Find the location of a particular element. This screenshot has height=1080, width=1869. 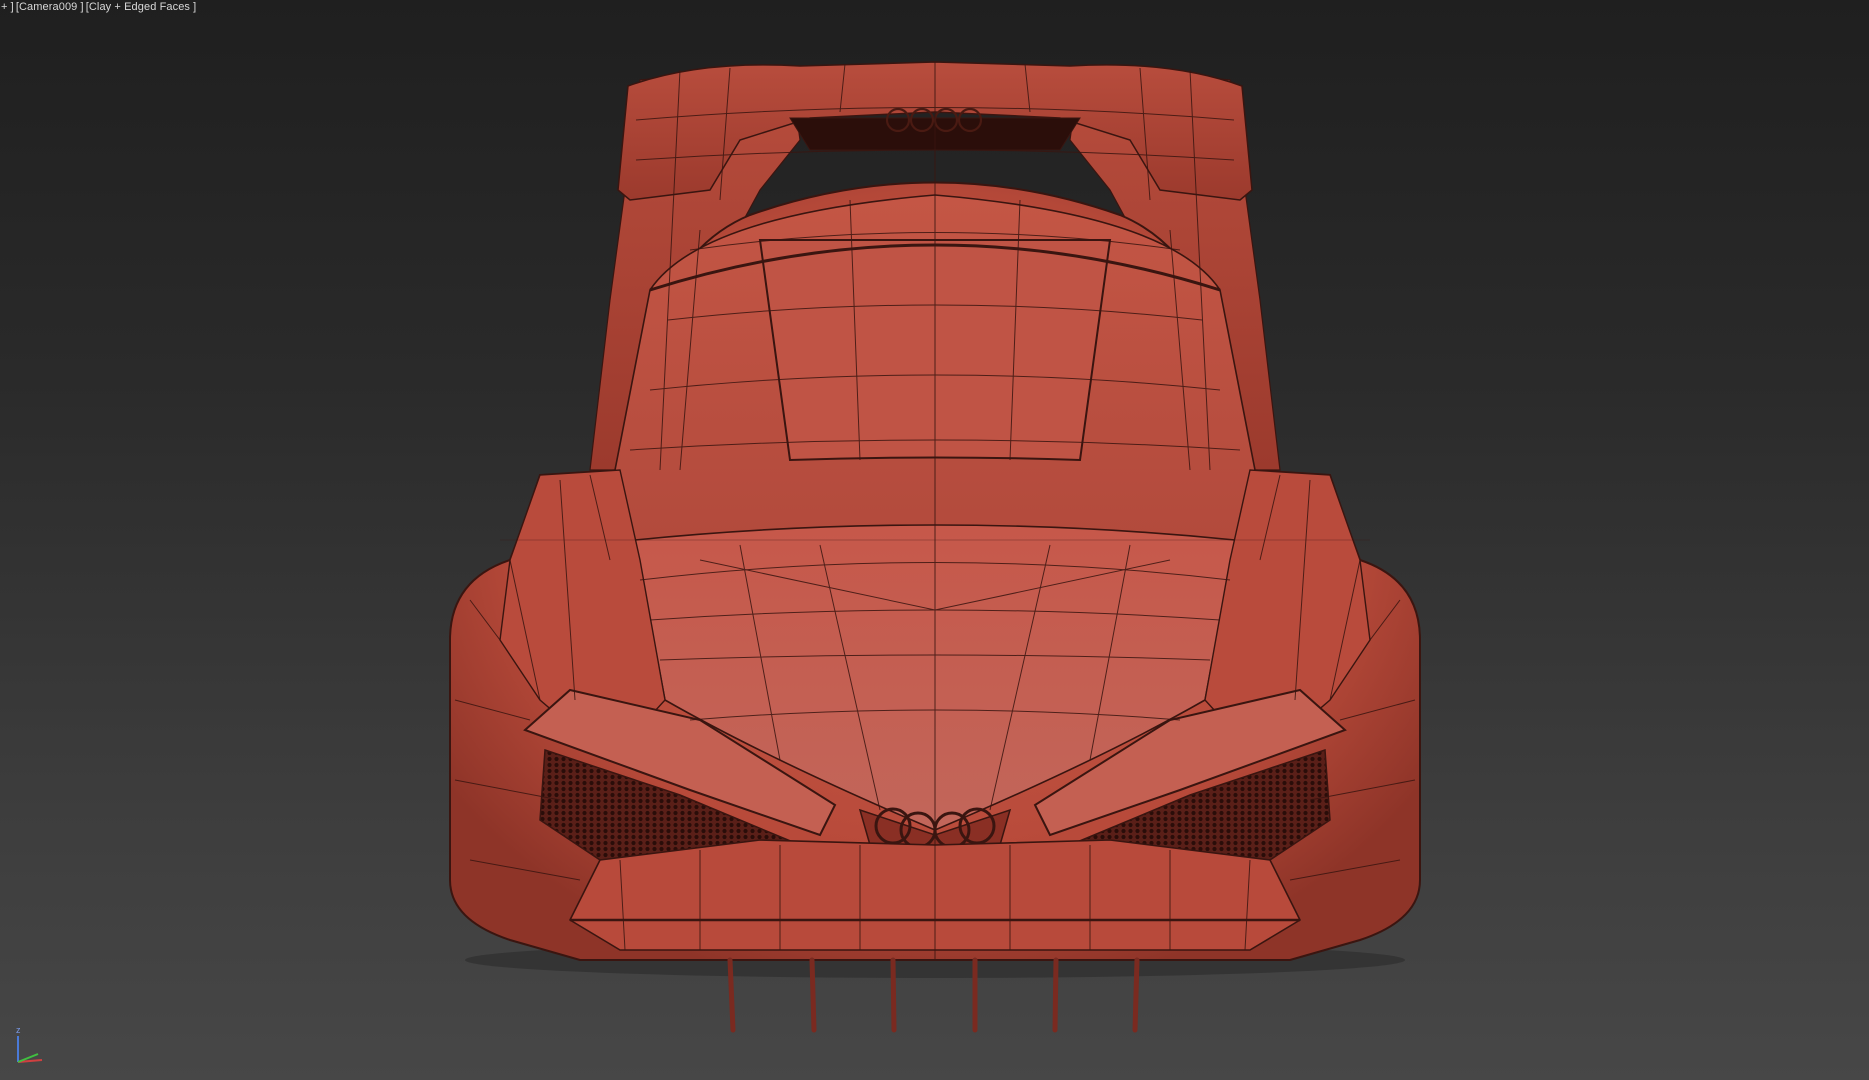

axis-gizmo: z is located at coordinates (29, 1044).